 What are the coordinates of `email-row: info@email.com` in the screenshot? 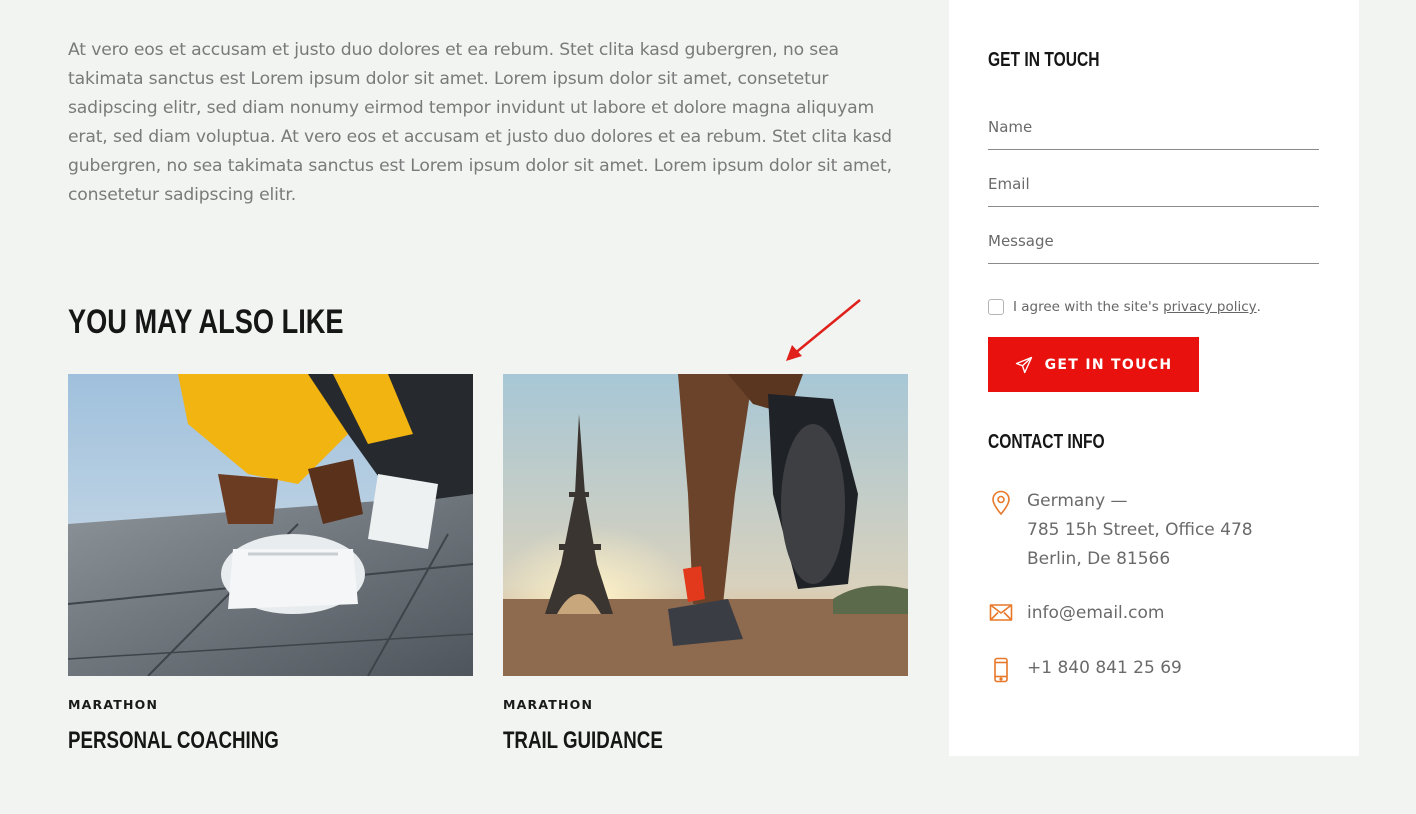 It's located at (1076, 613).